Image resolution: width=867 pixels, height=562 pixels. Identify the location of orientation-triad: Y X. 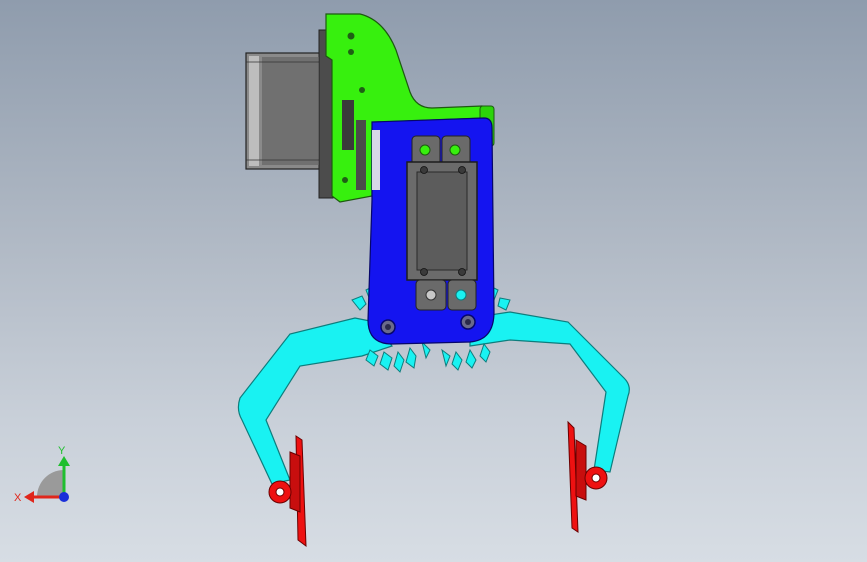
(42, 474).